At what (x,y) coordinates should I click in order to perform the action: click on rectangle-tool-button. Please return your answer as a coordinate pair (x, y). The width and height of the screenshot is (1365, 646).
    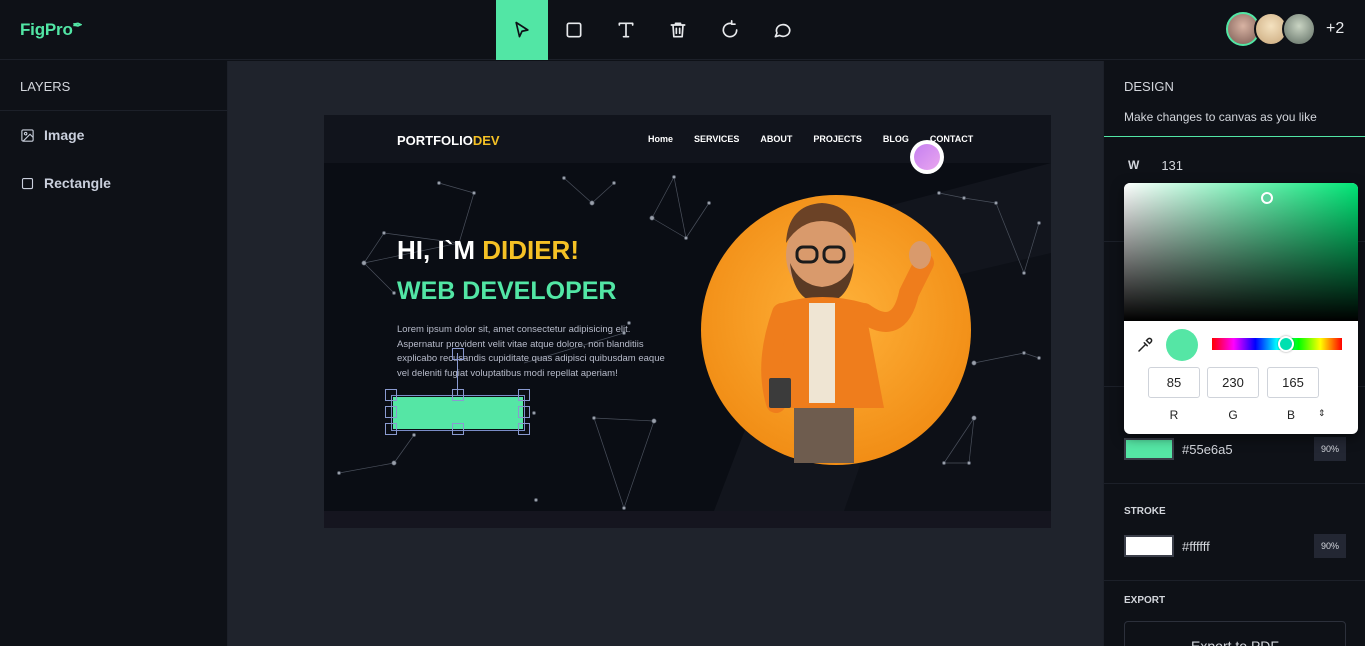
    Looking at the image, I should click on (574, 30).